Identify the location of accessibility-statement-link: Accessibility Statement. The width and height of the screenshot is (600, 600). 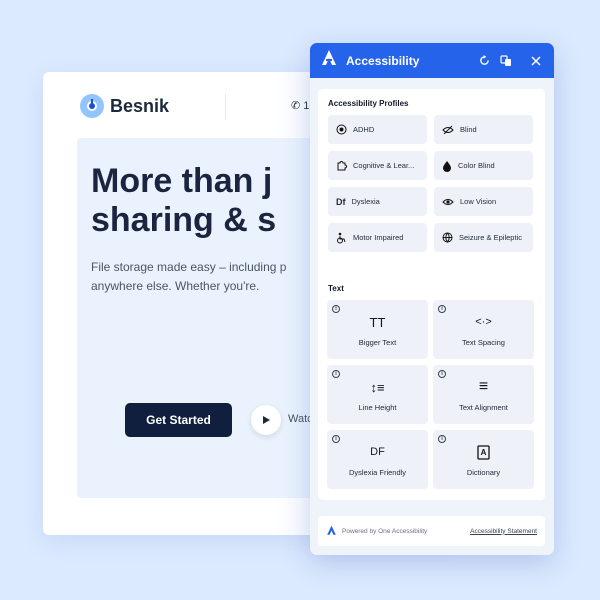
(503, 531).